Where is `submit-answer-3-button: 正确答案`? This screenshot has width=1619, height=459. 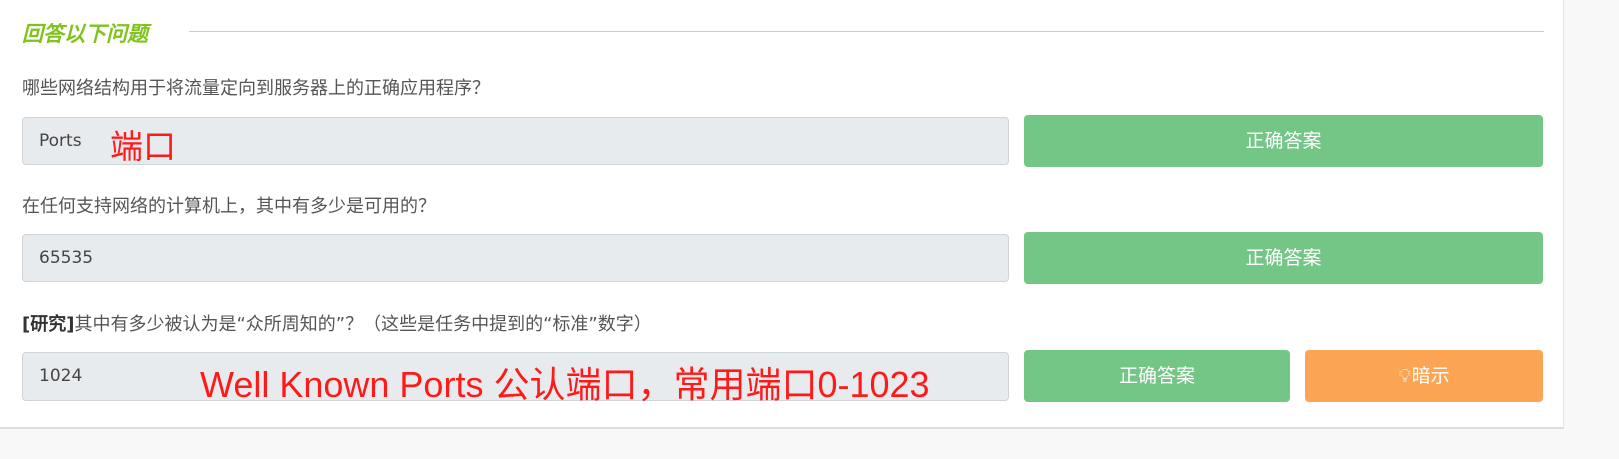 submit-answer-3-button: 正确答案 is located at coordinates (1157, 376).